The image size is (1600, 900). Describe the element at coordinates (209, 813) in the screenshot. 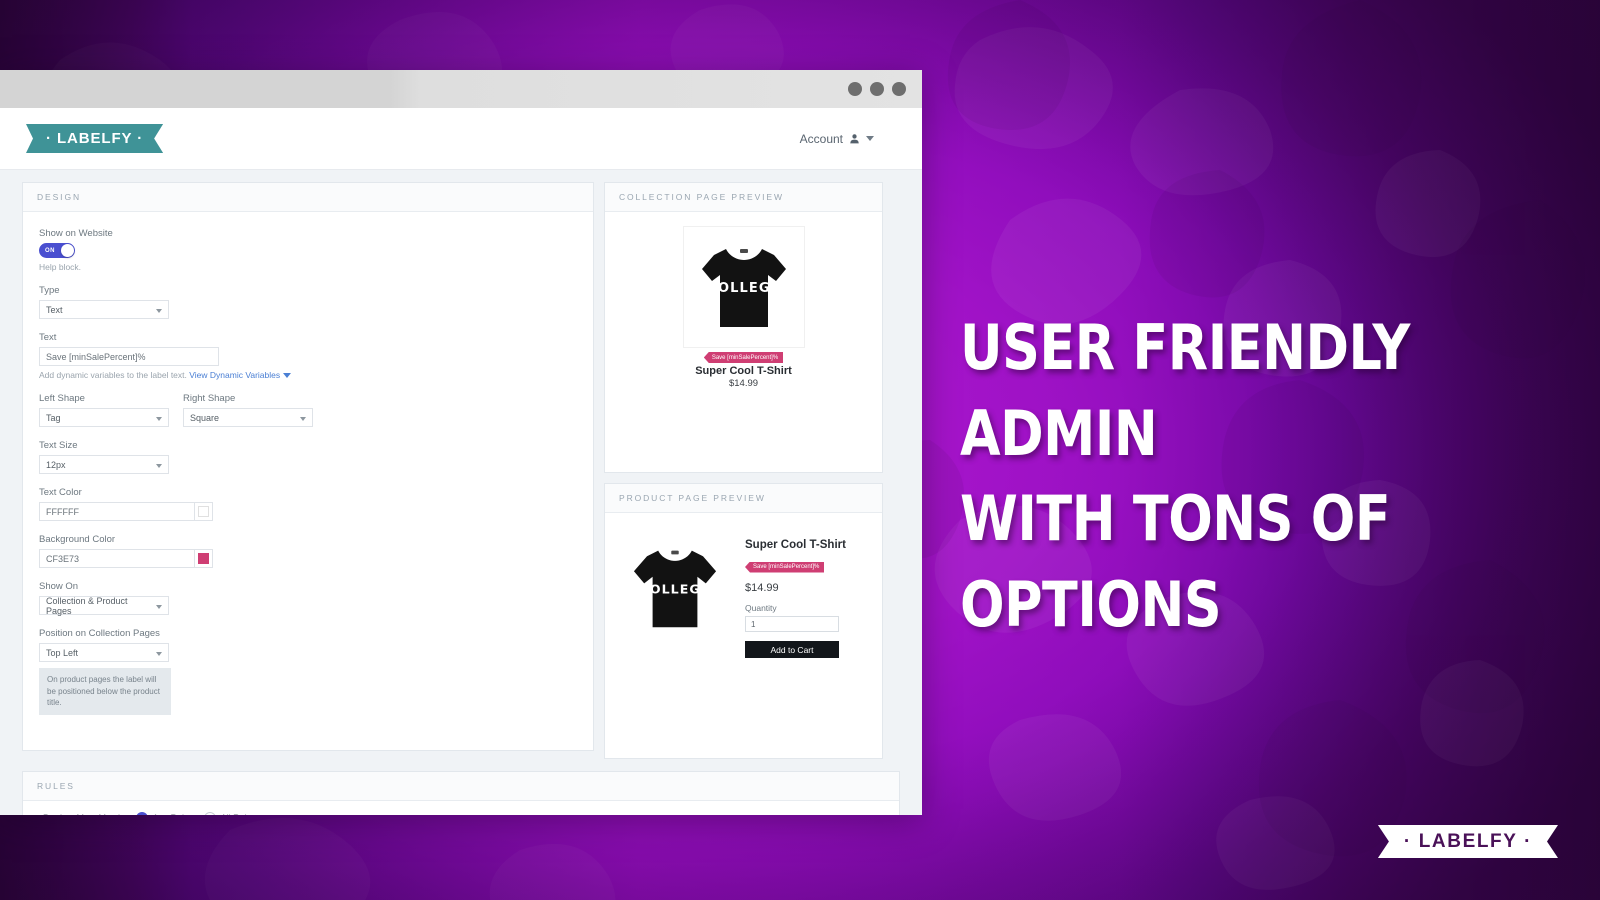

I see `radio-all-rules` at that location.